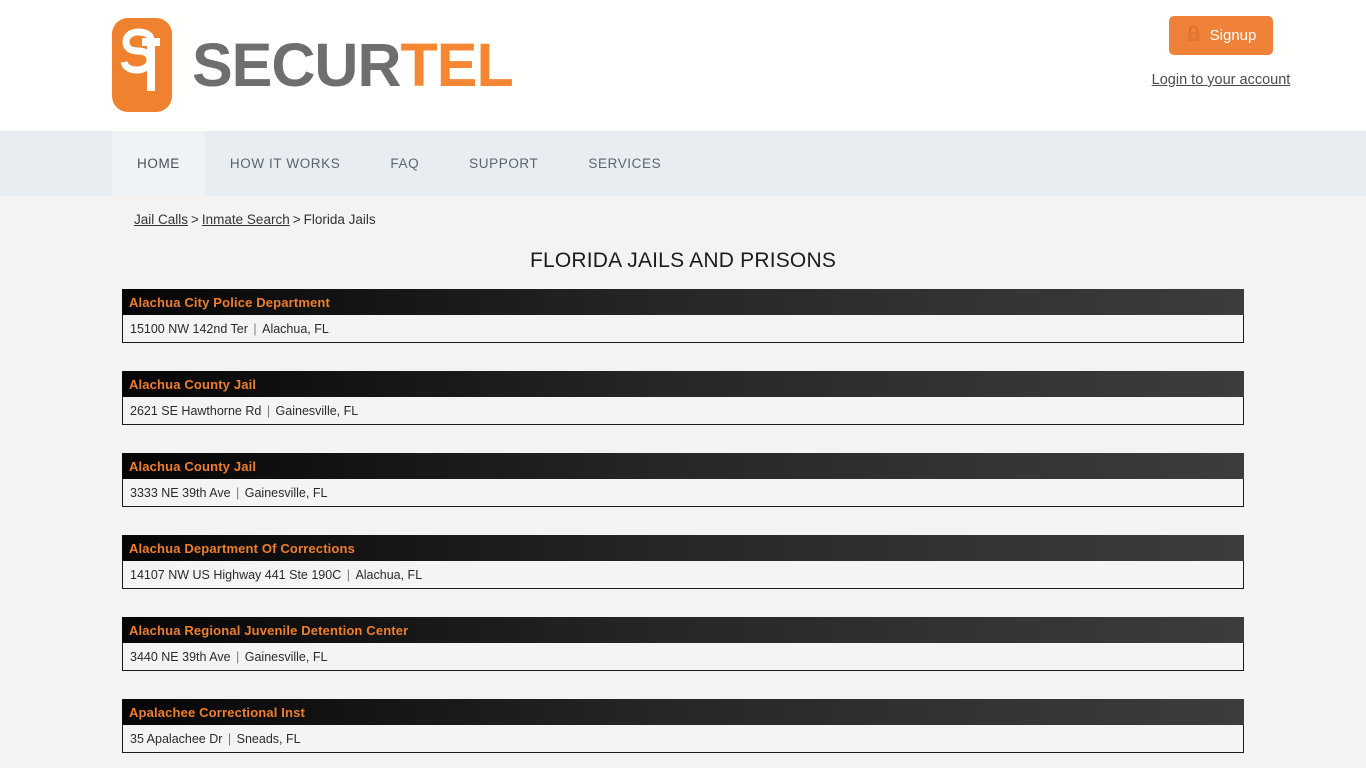  I want to click on jail-address: 3440 NE 39th Ave | Gainesville, FL, so click(228, 657).